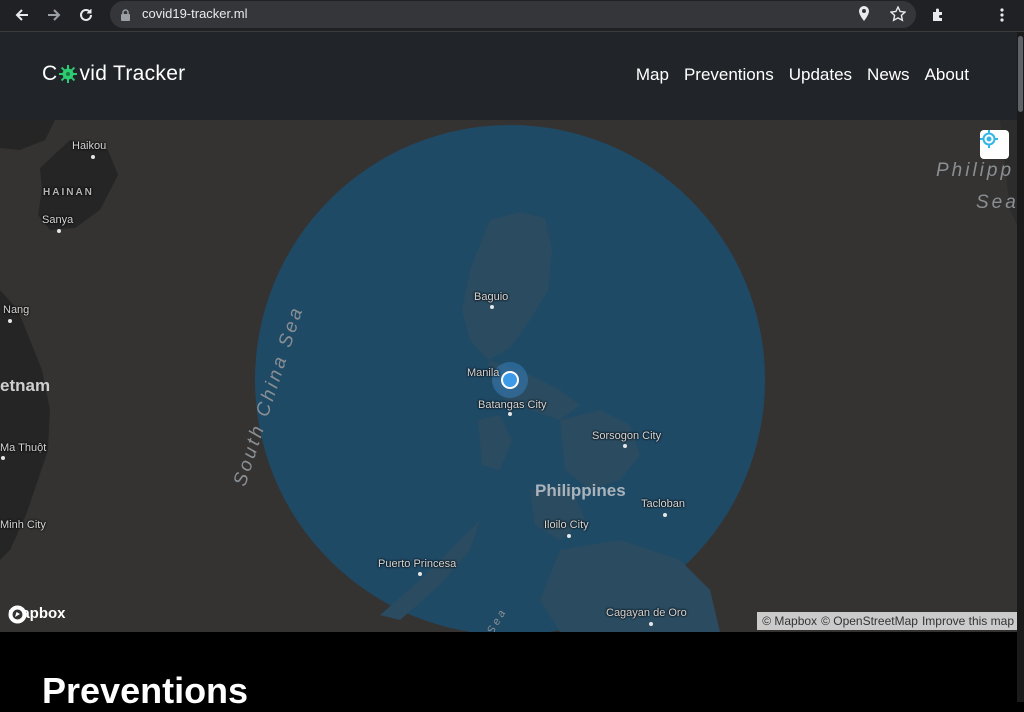 This screenshot has height=712, width=1024. I want to click on map-label-minh-city: Minh City, so click(23, 525).